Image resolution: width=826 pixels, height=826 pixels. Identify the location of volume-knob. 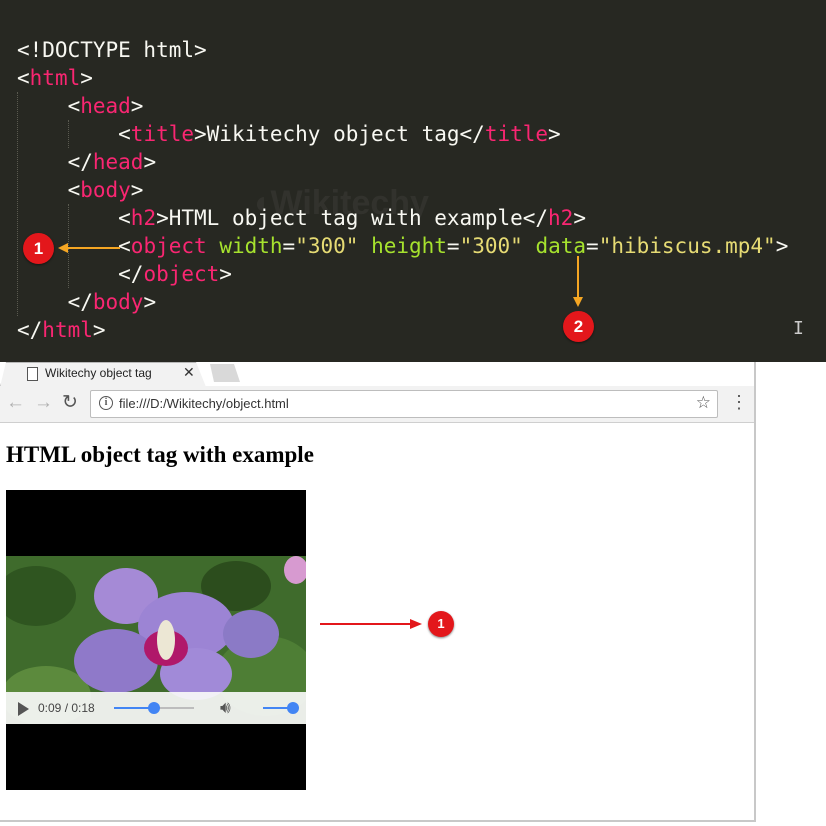
(293, 708).